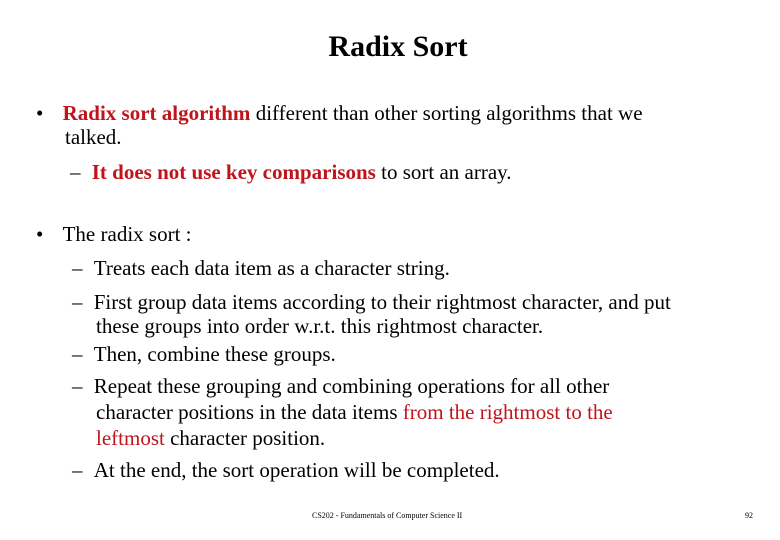 This screenshot has height=540, width=780. I want to click on sub-bullet-2-3: – Then, combine these groups., so click(204, 354).